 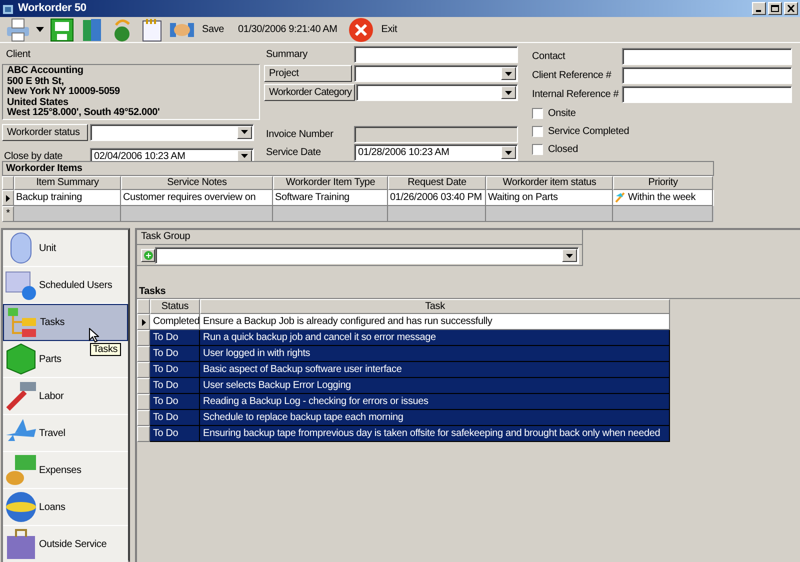 I want to click on tooltip: Tasks, so click(x=105, y=349).